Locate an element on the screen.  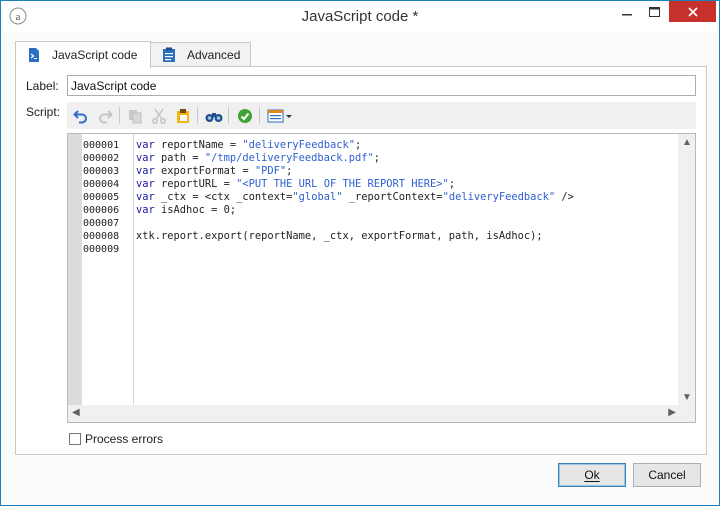
minimize-icon is located at coordinates (627, 14).